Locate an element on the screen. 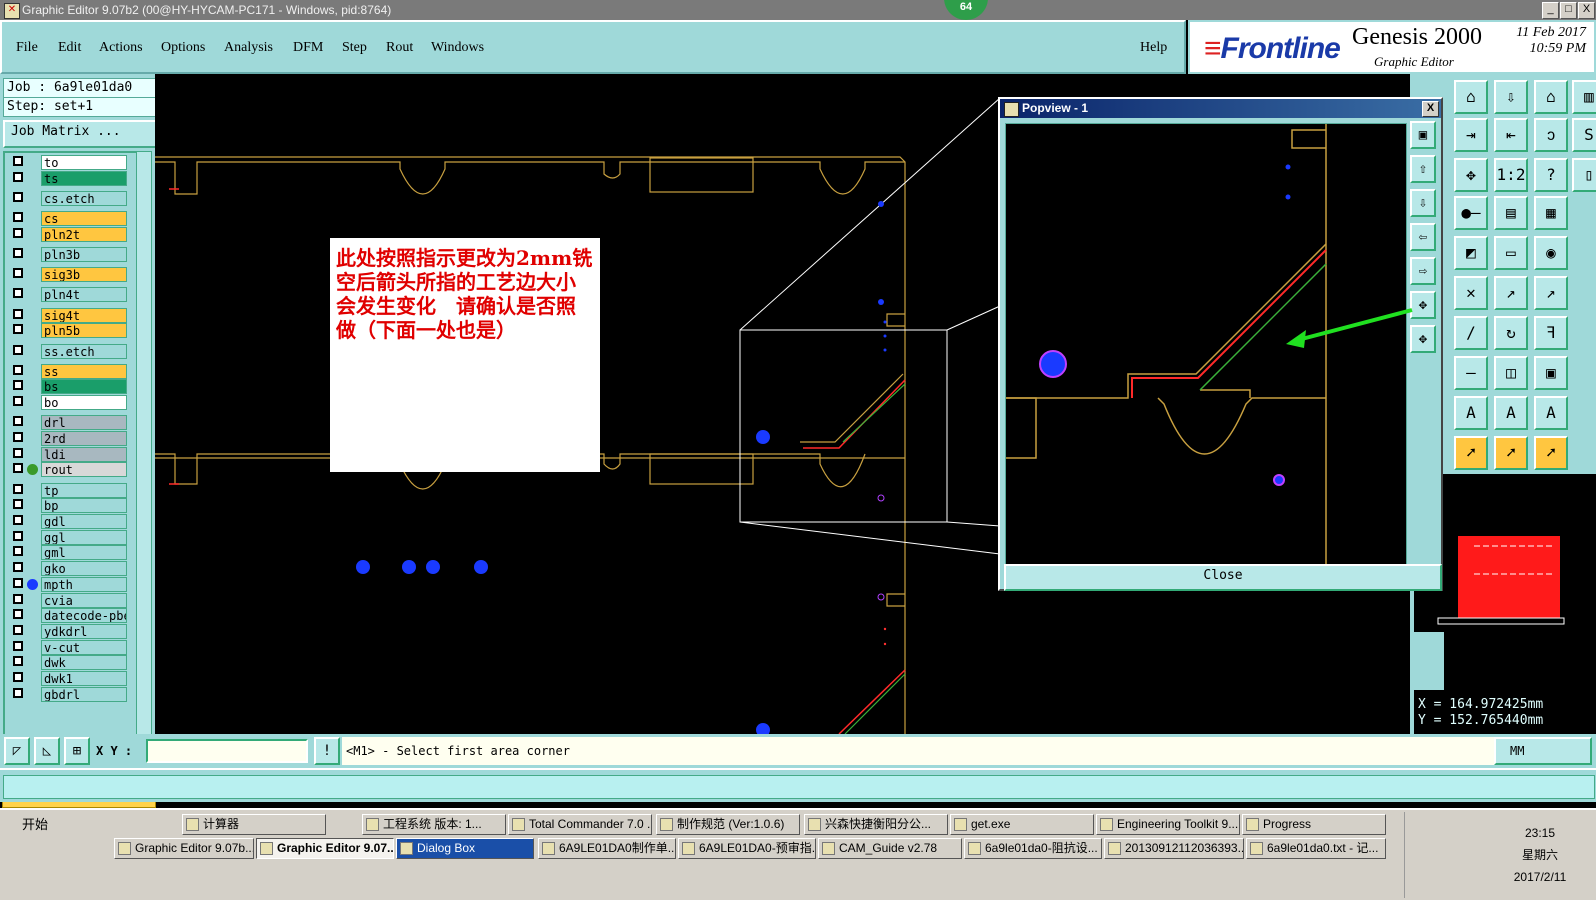 The width and height of the screenshot is (1596, 900). layer-row: gdl is located at coordinates (69, 521).